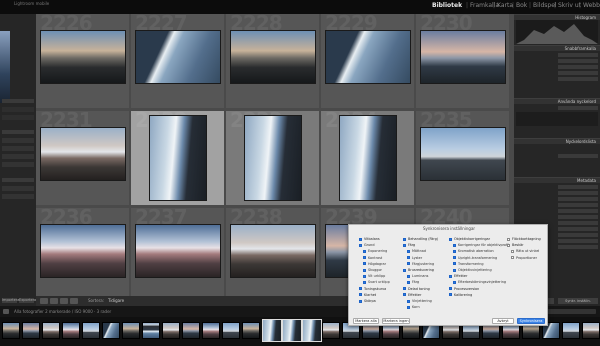  What do you see at coordinates (366, 321) in the screenshot?
I see `check-all-button: Markera alla` at bounding box center [366, 321].